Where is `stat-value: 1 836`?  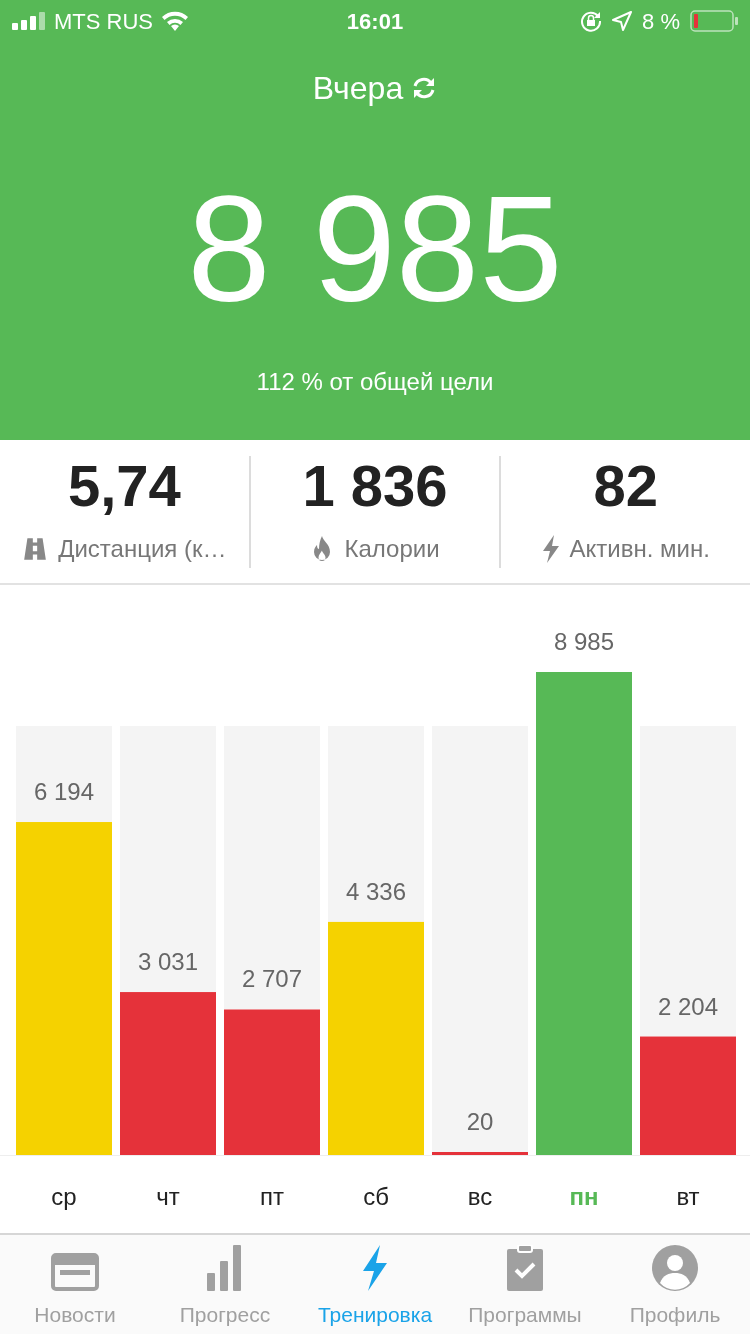
stat-value: 1 836 is located at coordinates (375, 485).